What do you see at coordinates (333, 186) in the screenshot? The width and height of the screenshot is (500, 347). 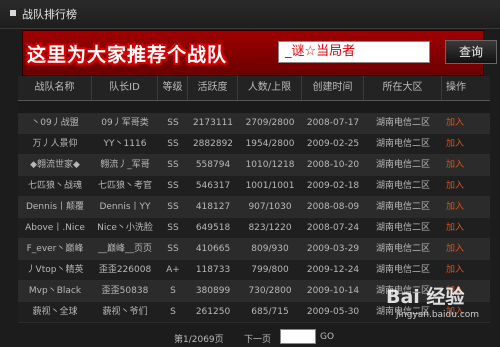 I see `created-date-cell: 2009-02-18` at bounding box center [333, 186].